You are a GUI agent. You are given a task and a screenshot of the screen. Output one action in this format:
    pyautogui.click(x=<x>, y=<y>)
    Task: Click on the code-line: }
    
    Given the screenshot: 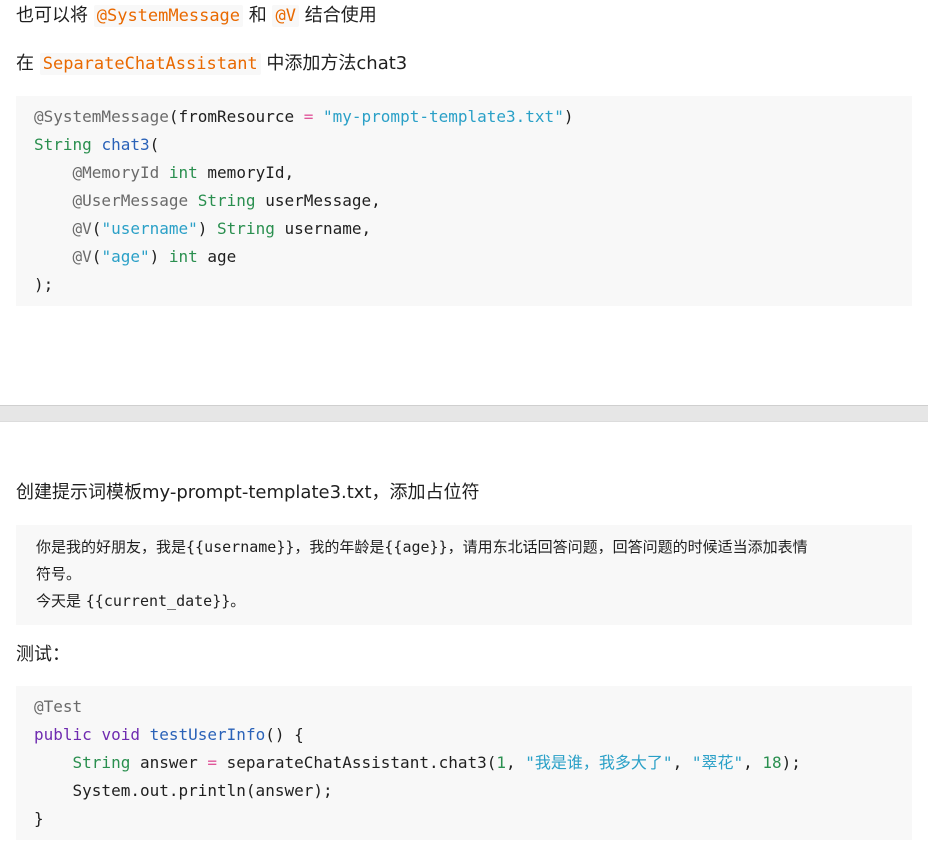 What is the action you would take?
    pyautogui.click(x=39, y=818)
    